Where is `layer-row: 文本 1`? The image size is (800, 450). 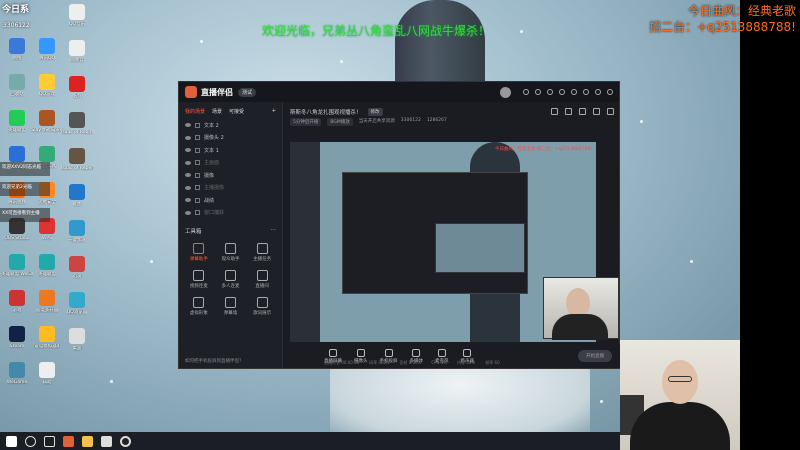 layer-row: 文本 1 is located at coordinates (230, 150).